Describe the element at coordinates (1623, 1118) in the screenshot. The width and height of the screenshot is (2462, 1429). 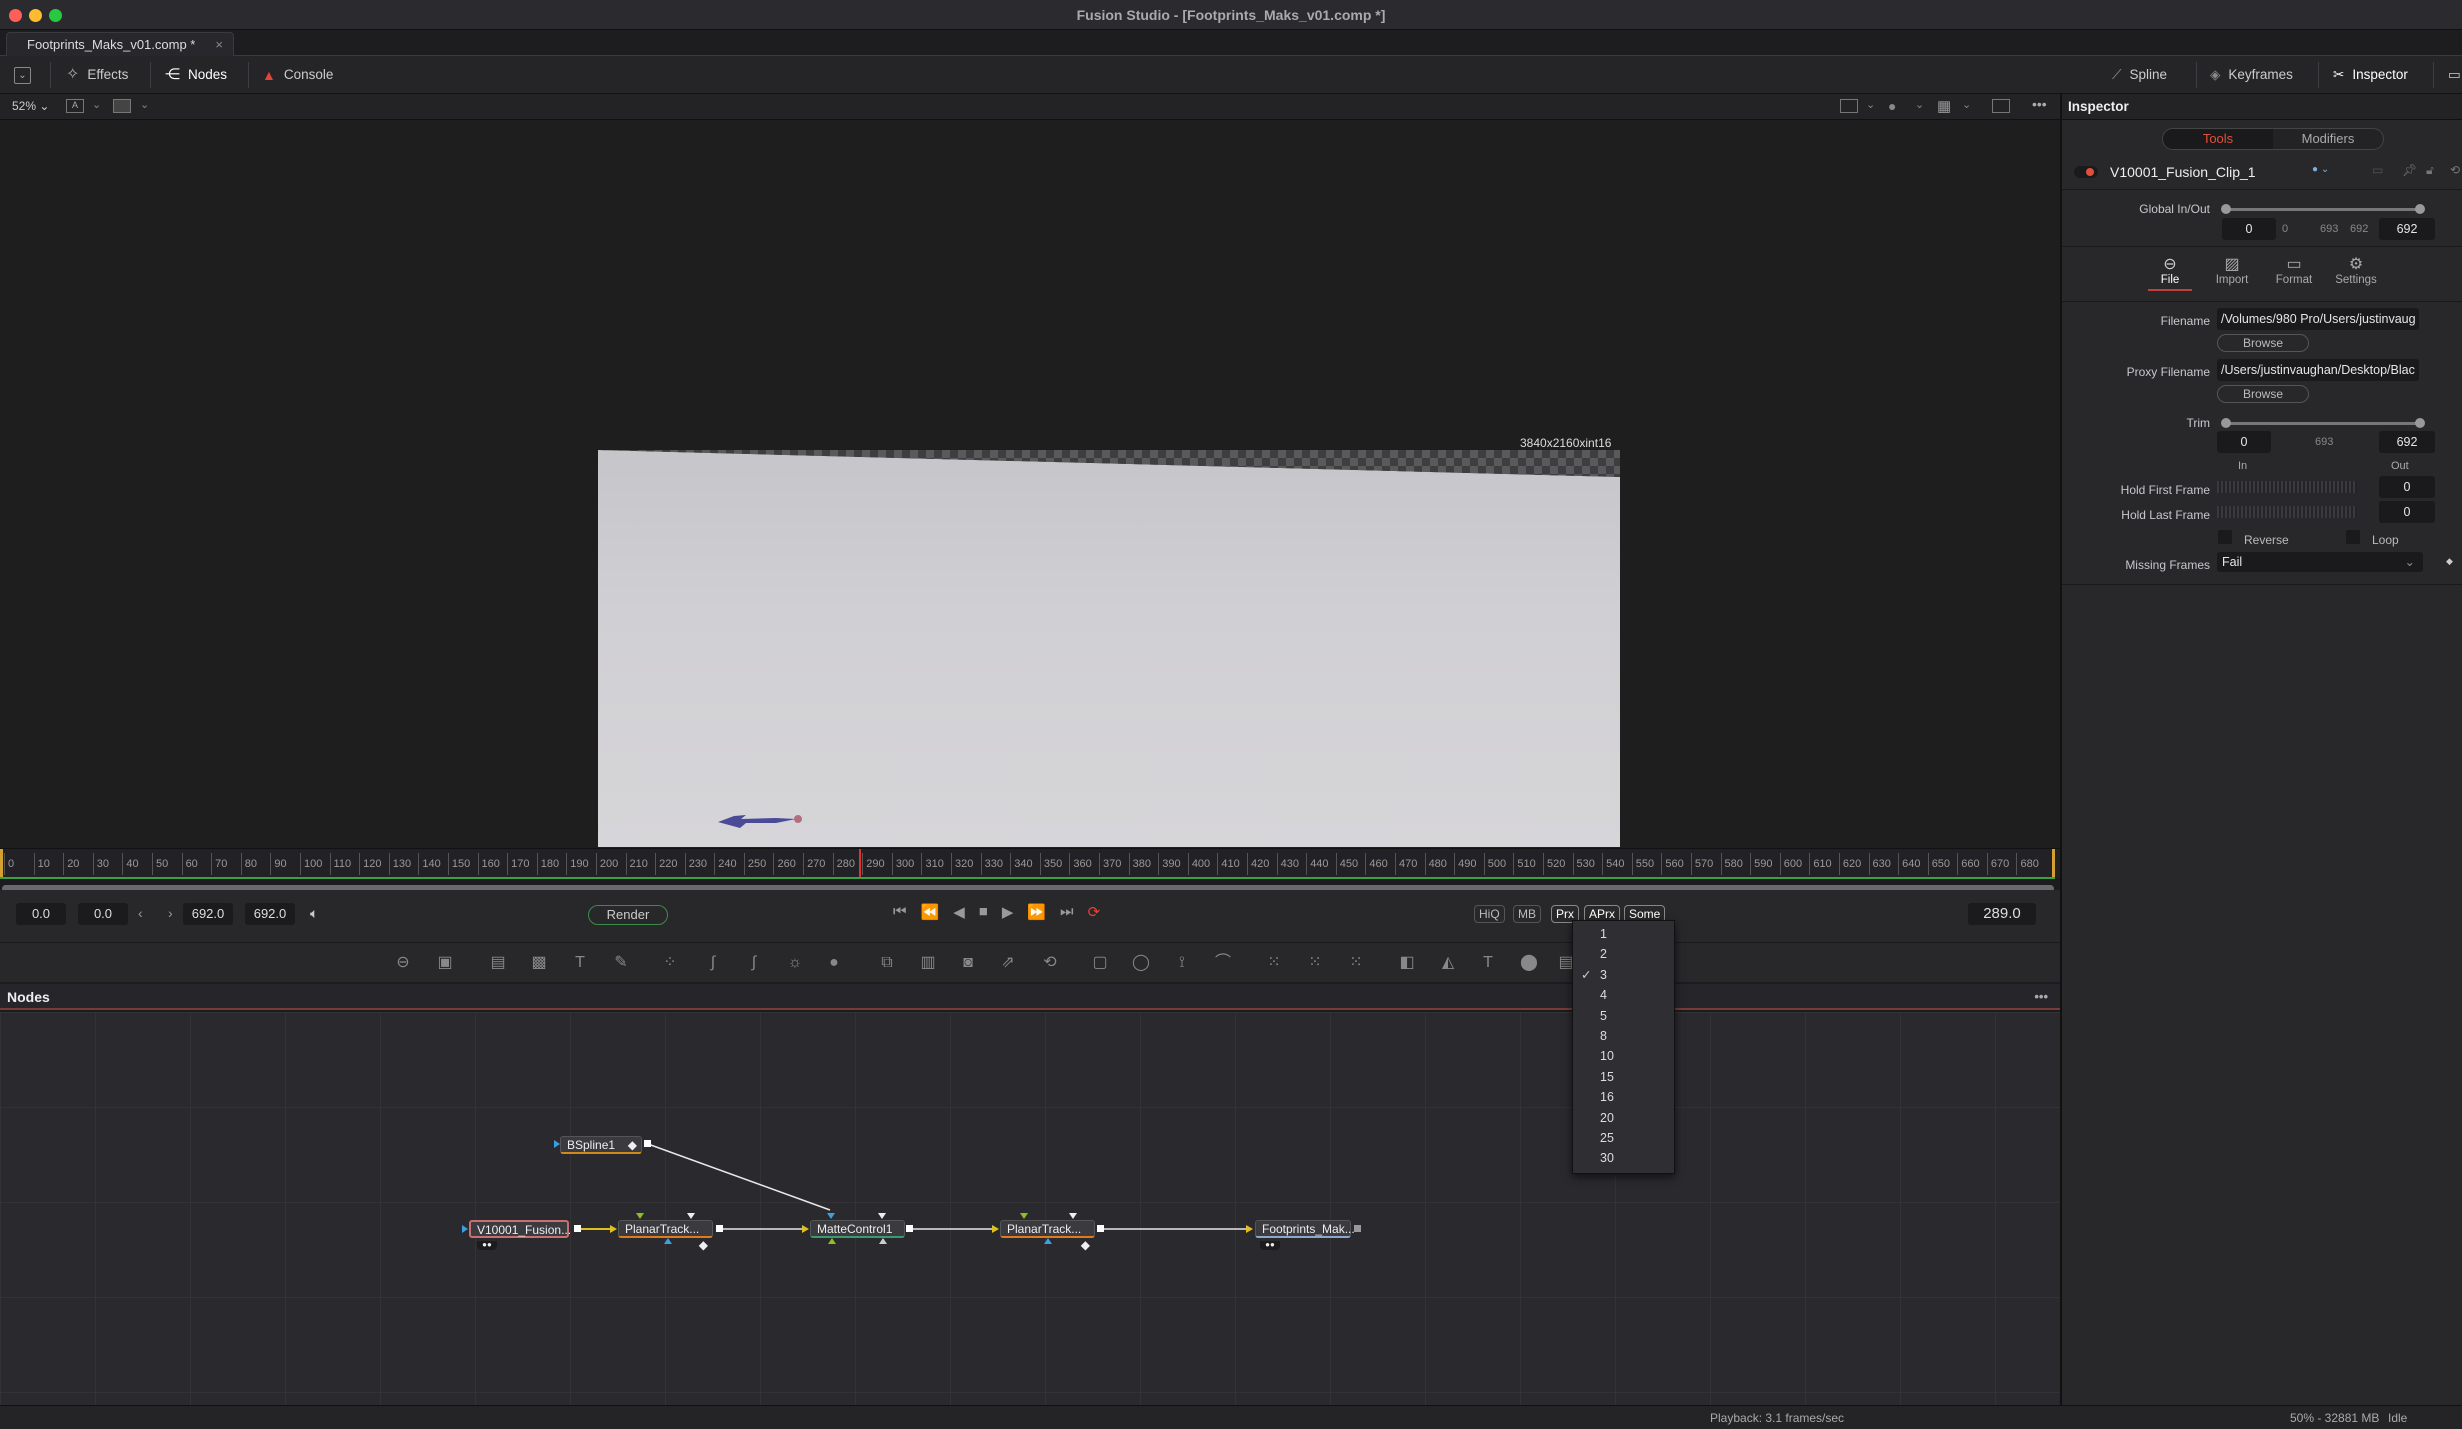
I see `proxy-option: 20` at that location.